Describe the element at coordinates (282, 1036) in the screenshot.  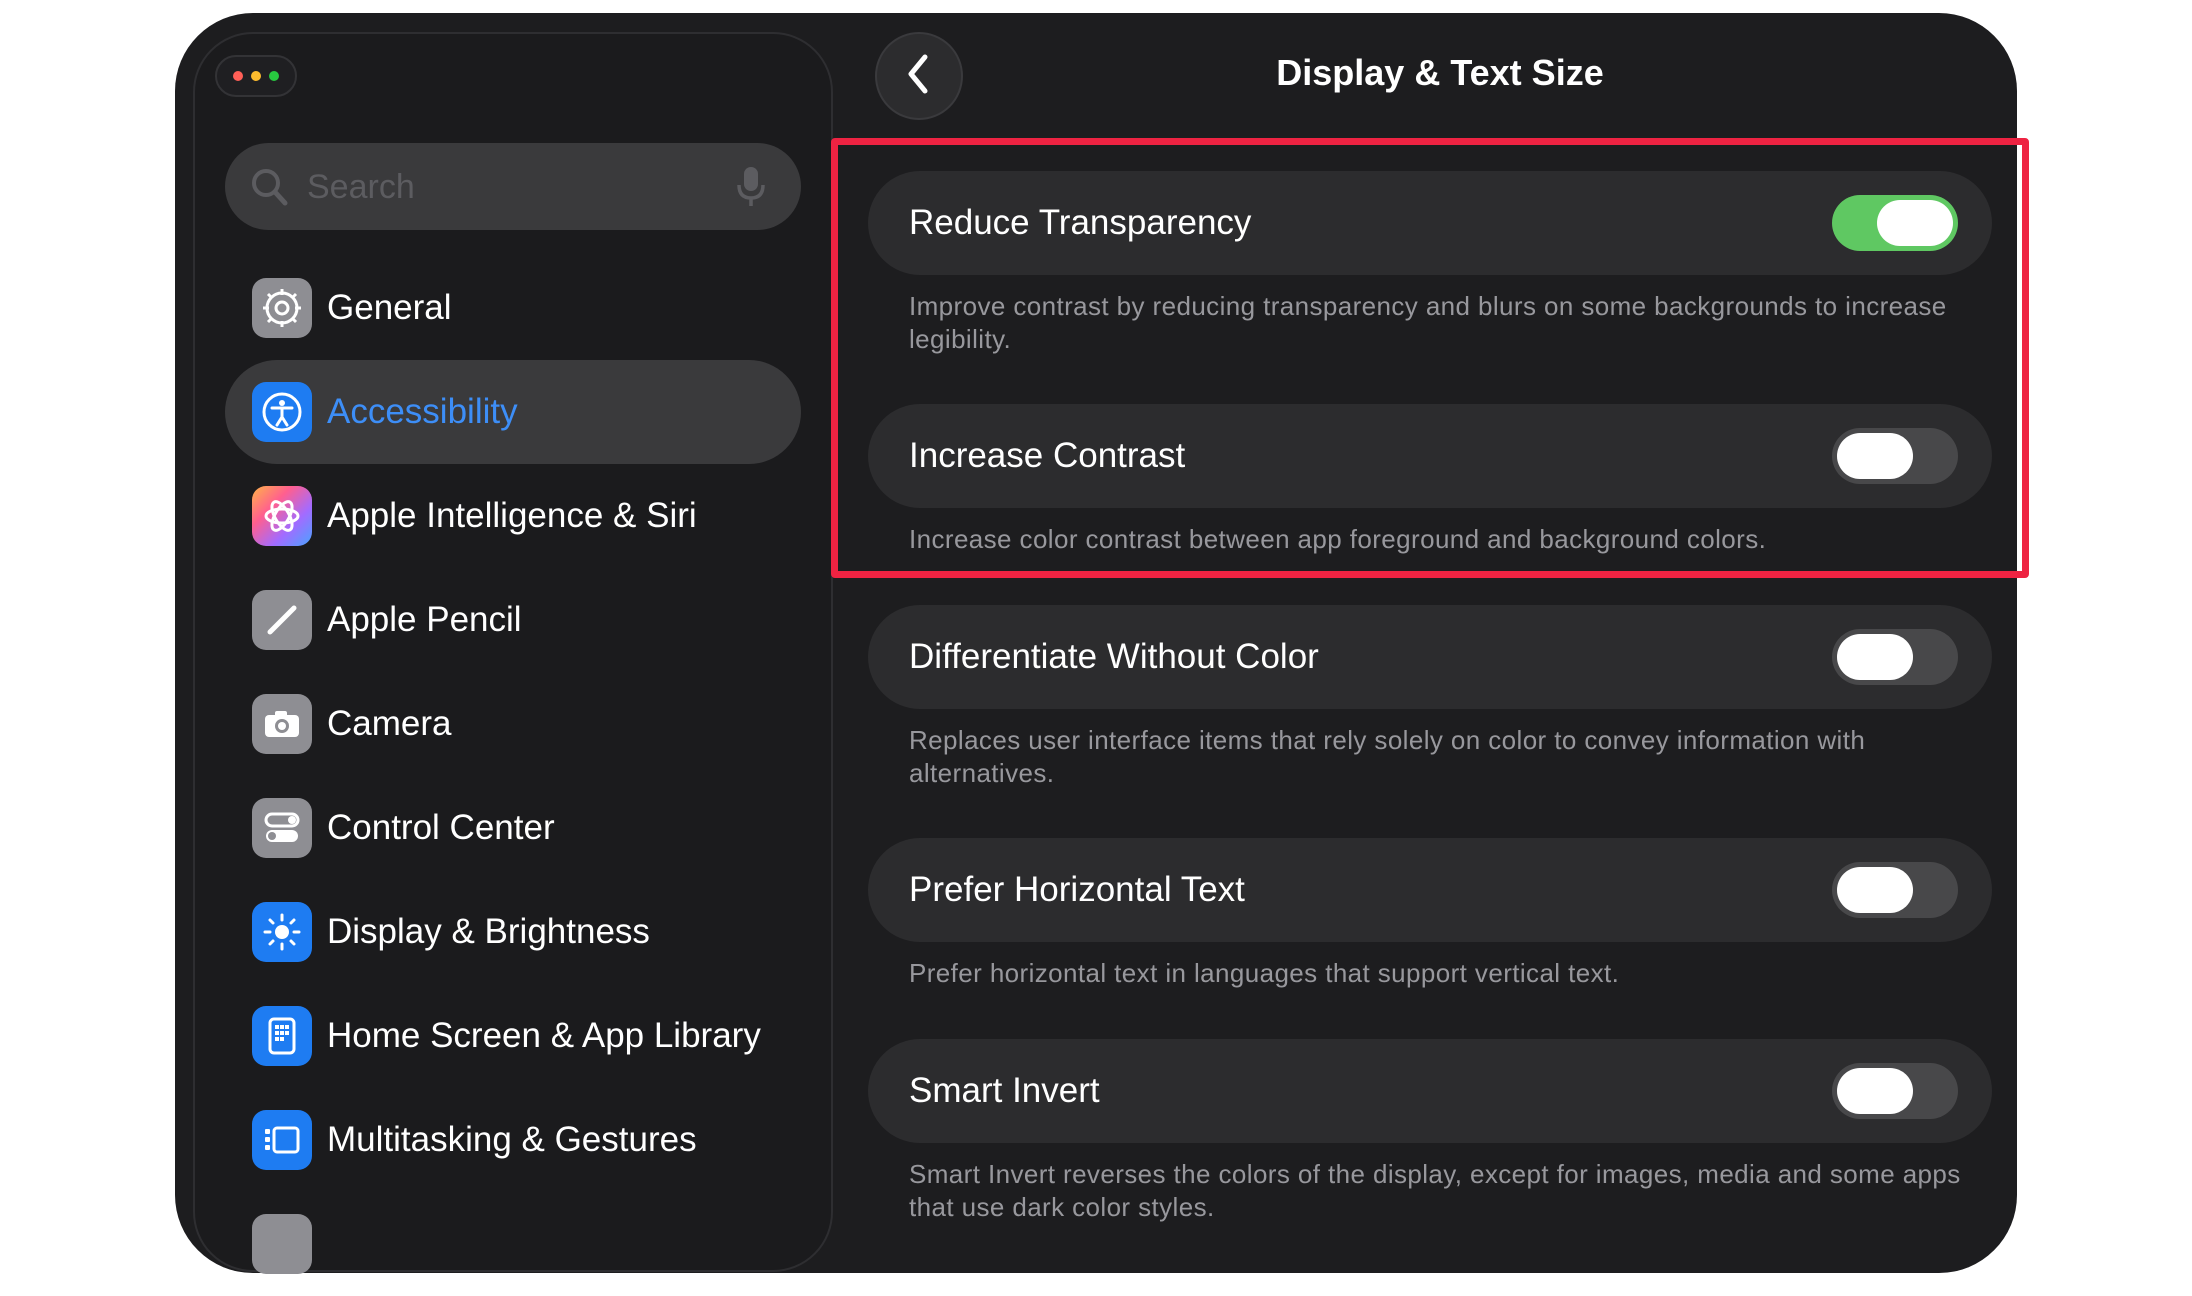
I see `home-screen-icon` at that location.